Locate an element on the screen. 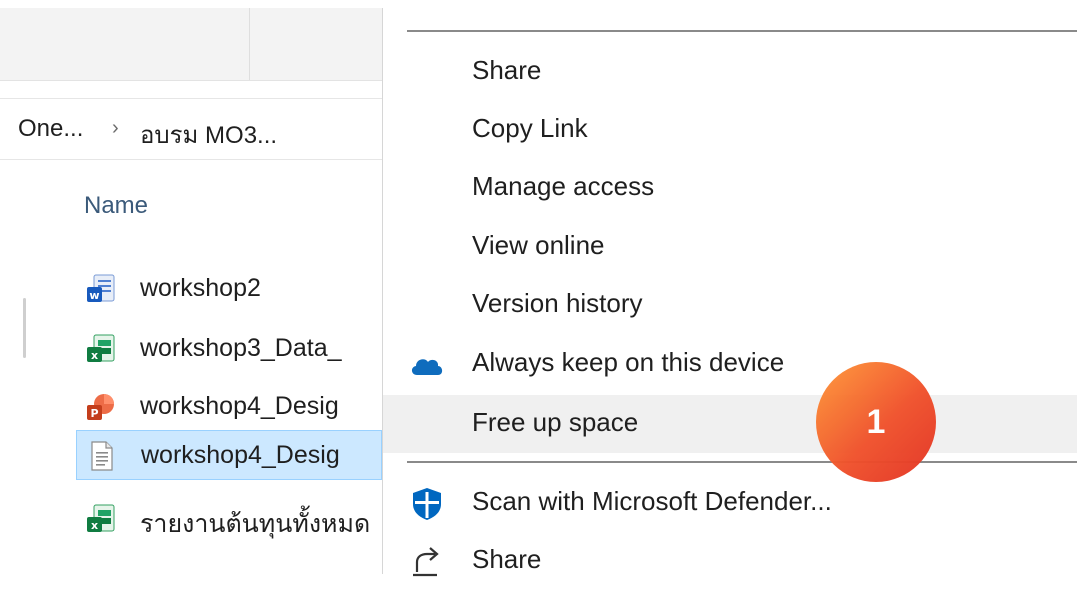  menu-item-always-keep: Always keep on this device is located at coordinates (730, 364).